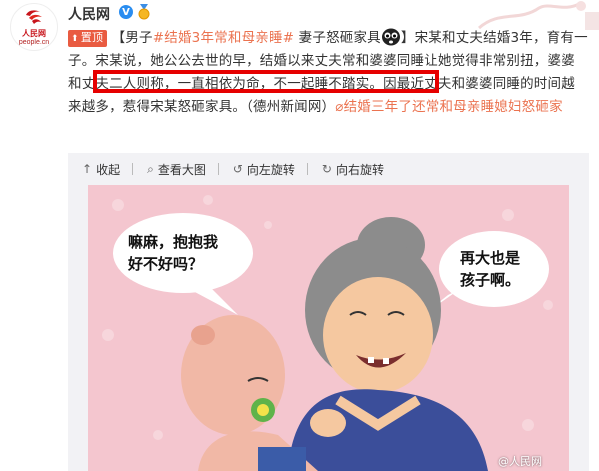 Image resolution: width=599 pixels, height=471 pixels. Describe the element at coordinates (175, 169) in the screenshot. I see `view-large-button: ⌕ 查看大图` at that location.